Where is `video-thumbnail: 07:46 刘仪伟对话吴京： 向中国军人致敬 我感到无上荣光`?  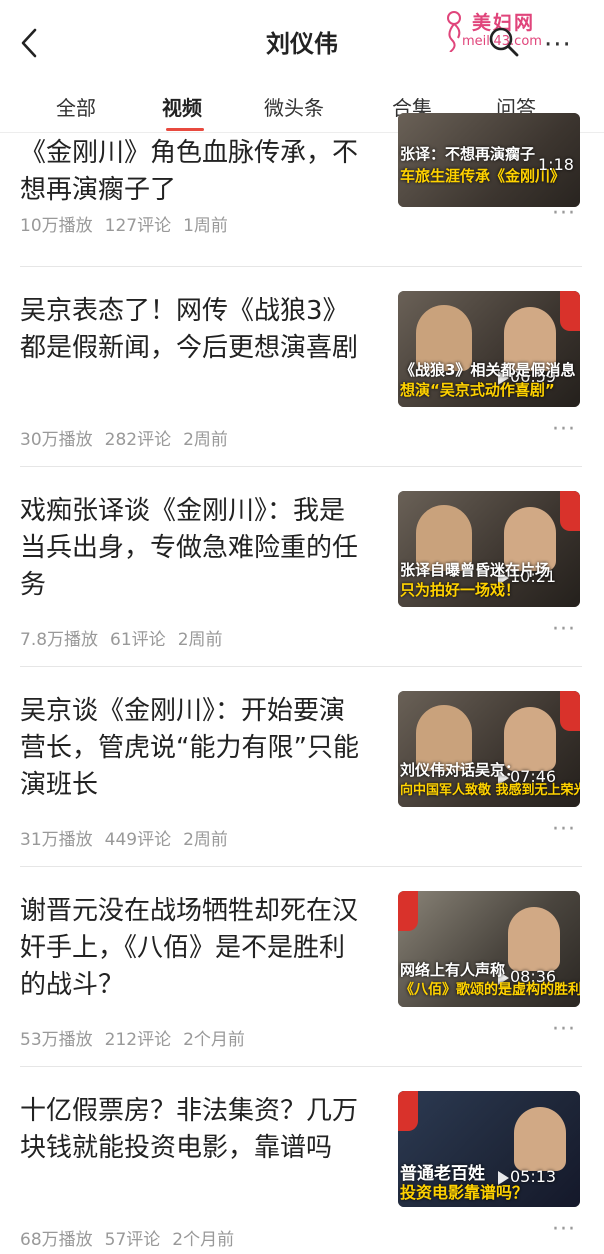 video-thumbnail: 07:46 刘仪伟对话吴京： 向中国军人致敬 我感到无上荣光 is located at coordinates (489, 749).